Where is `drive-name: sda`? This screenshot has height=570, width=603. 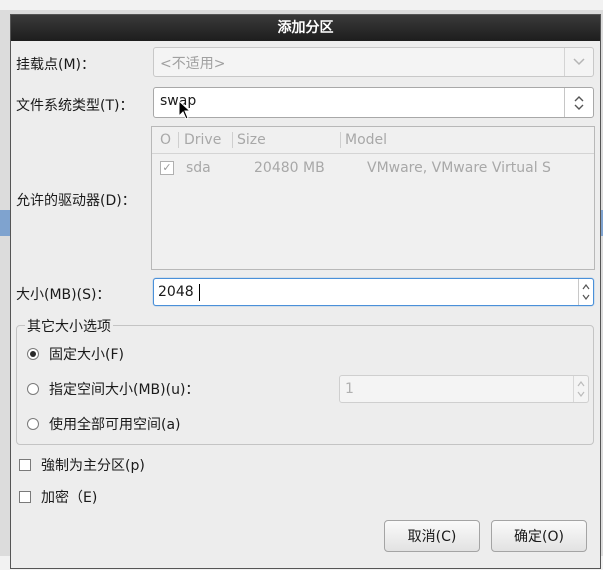 drive-name: sda is located at coordinates (198, 168).